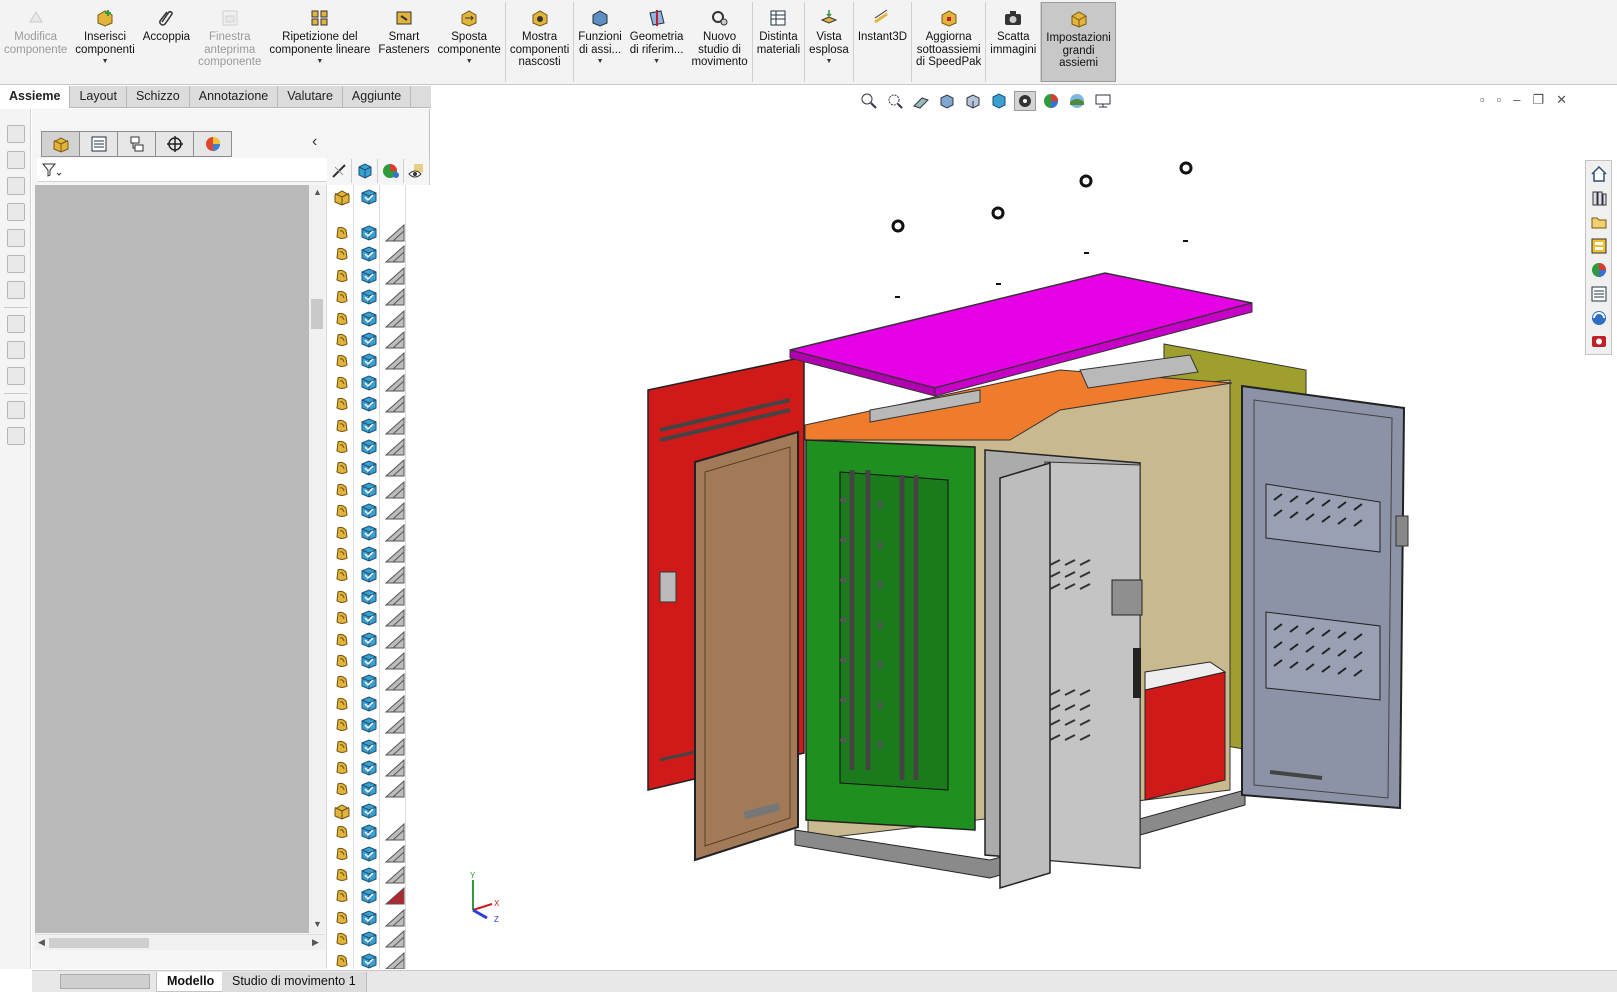 This screenshot has height=992, width=1617. What do you see at coordinates (417, 171) in the screenshot?
I see `column-header-transparency` at bounding box center [417, 171].